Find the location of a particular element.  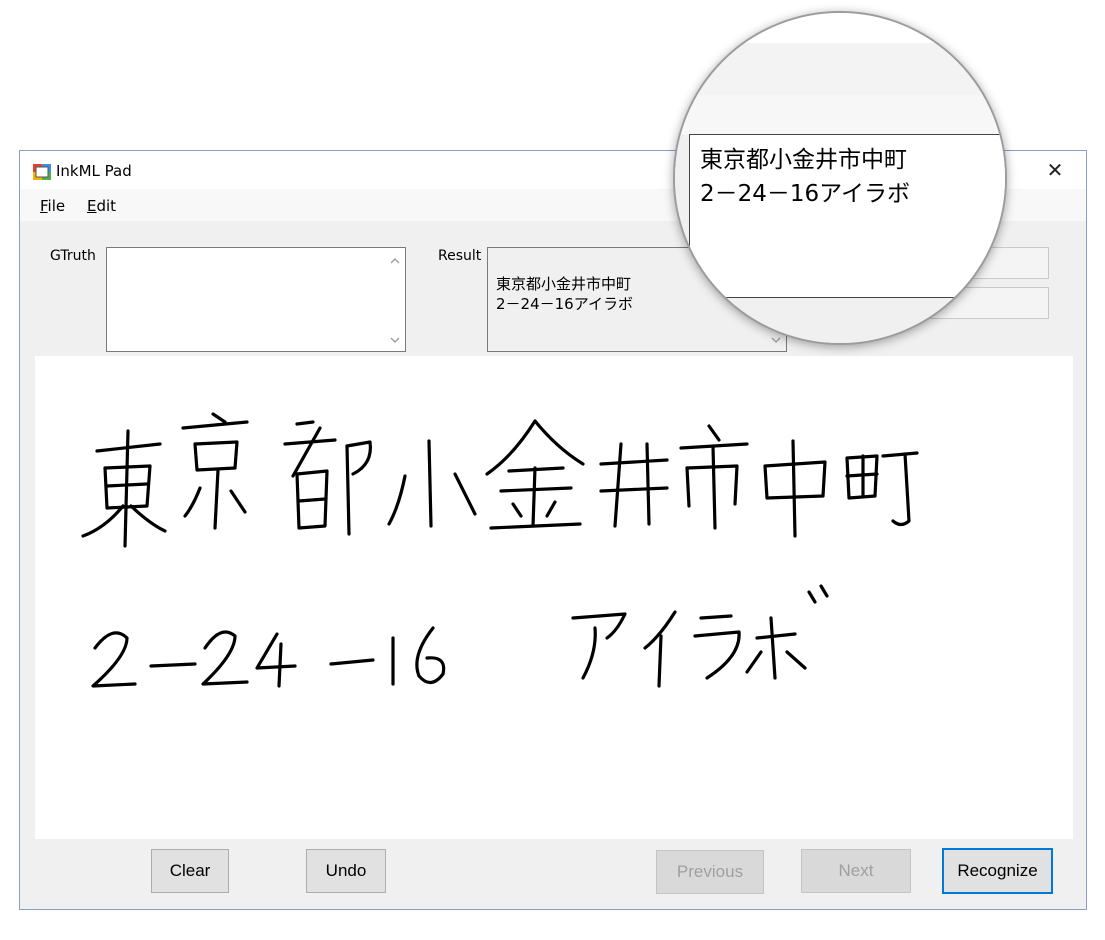

close-button: ✕ is located at coordinates (1055, 170).